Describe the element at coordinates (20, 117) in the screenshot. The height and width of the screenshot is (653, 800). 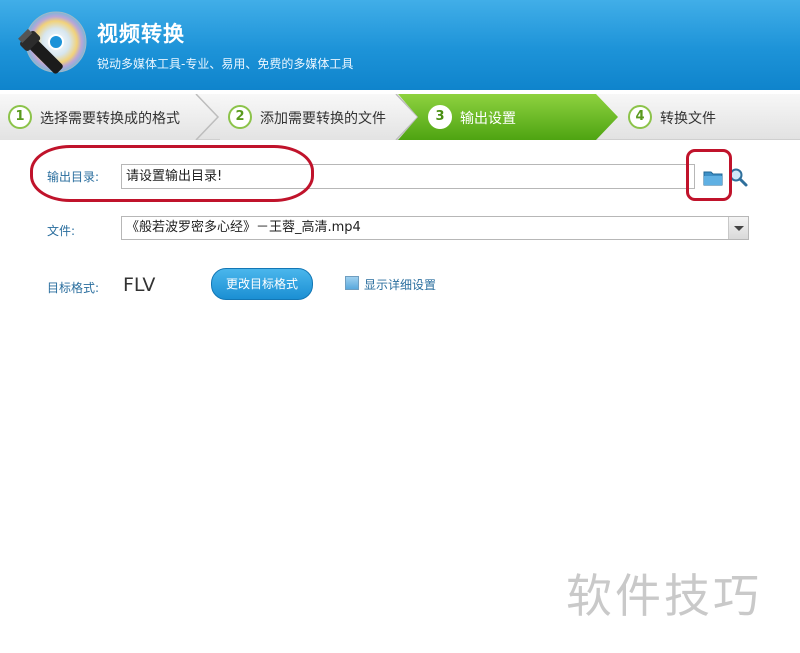
I see `step-number: 1` at that location.